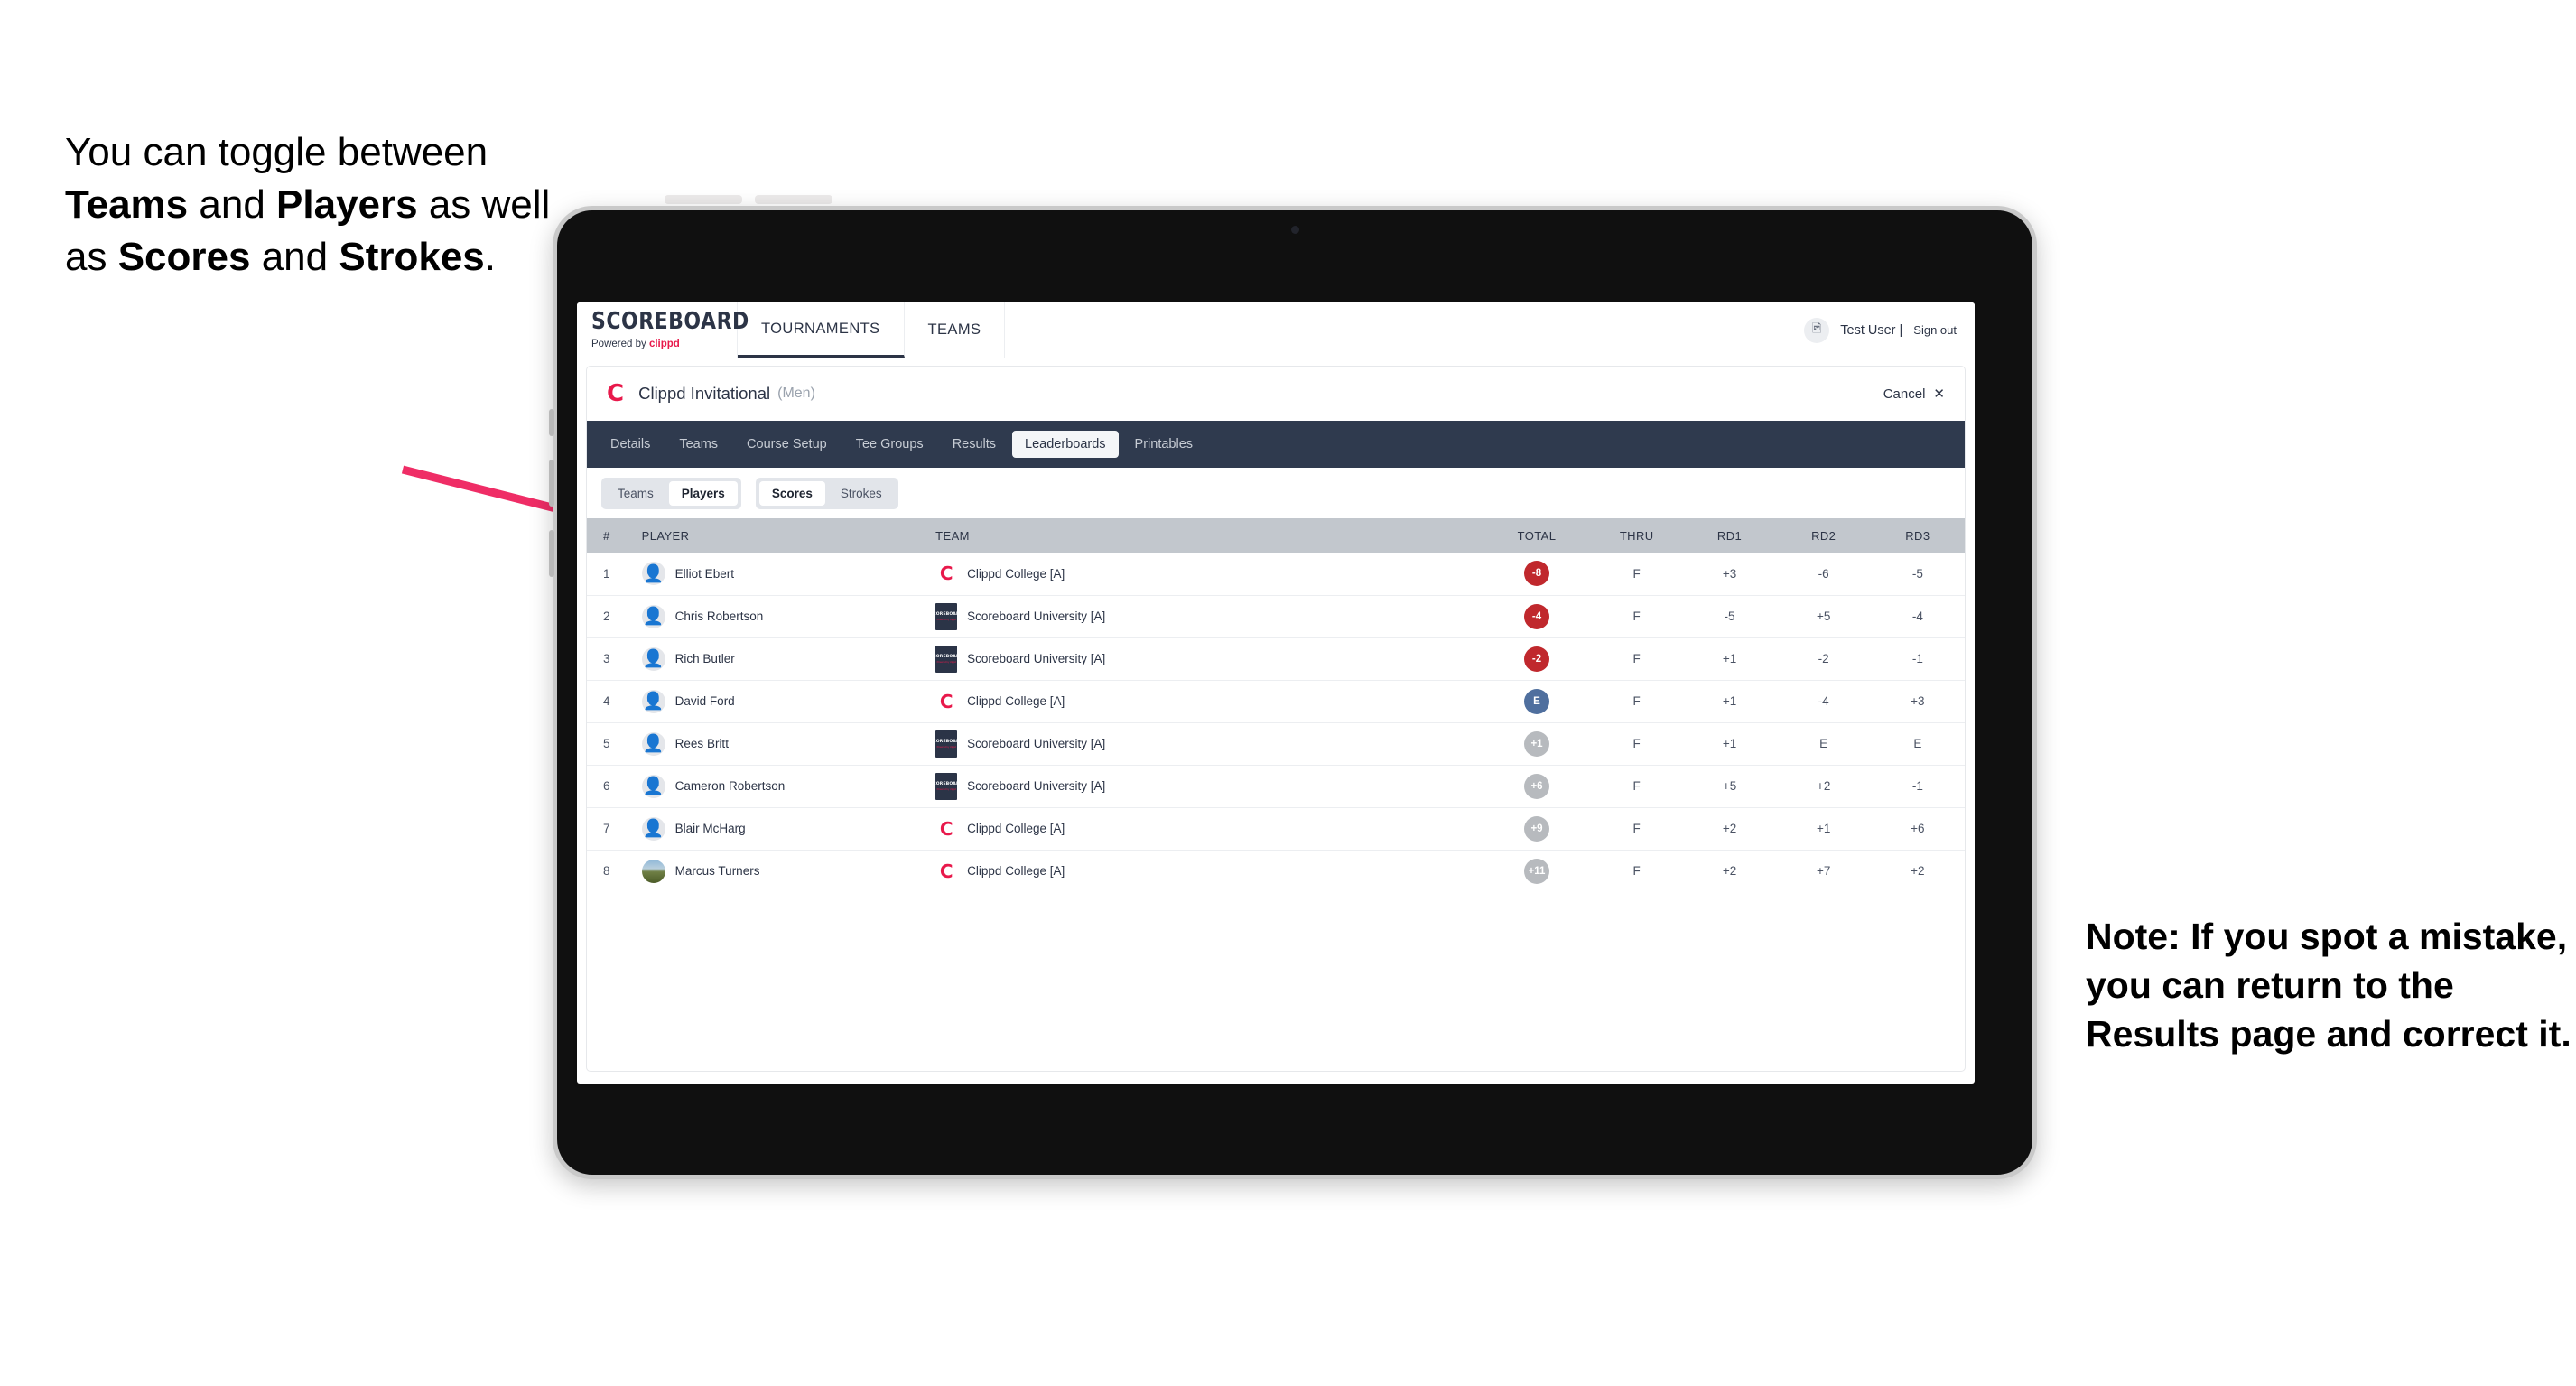  Describe the element at coordinates (704, 701) in the screenshot. I see `player-name: David Ford` at that location.